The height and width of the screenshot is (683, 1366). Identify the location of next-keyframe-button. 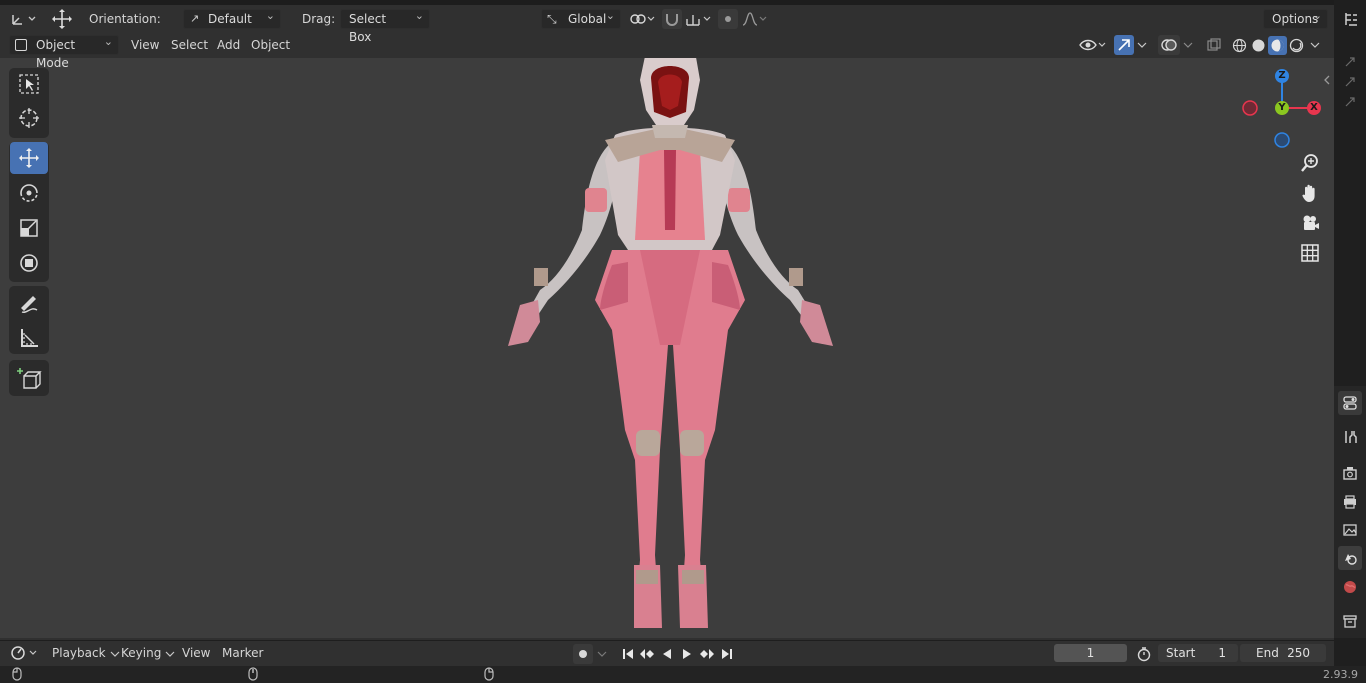
(707, 654).